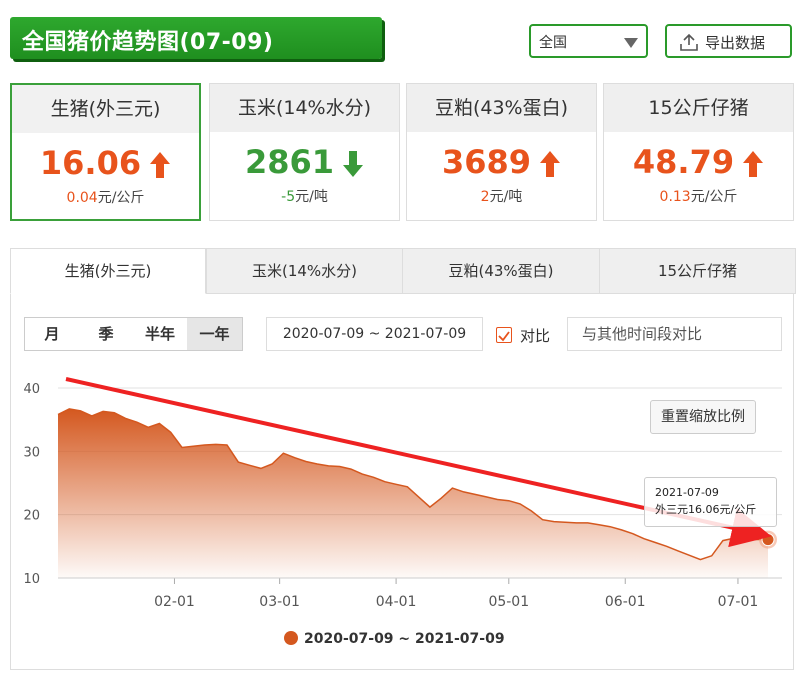  Describe the element at coordinates (31, 389) in the screenshot. I see `y-tick-label: 40` at that location.